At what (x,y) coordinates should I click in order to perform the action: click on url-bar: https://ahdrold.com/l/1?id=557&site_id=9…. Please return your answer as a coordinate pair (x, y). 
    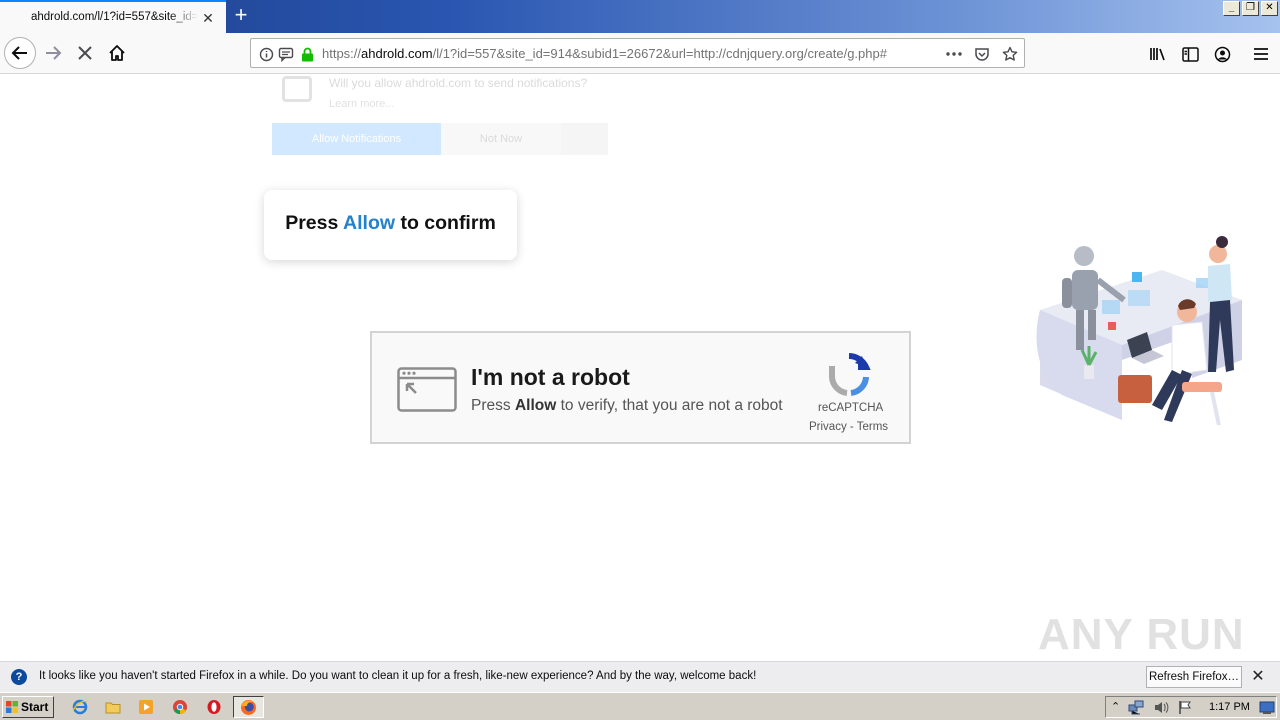
    Looking at the image, I should click on (637, 53).